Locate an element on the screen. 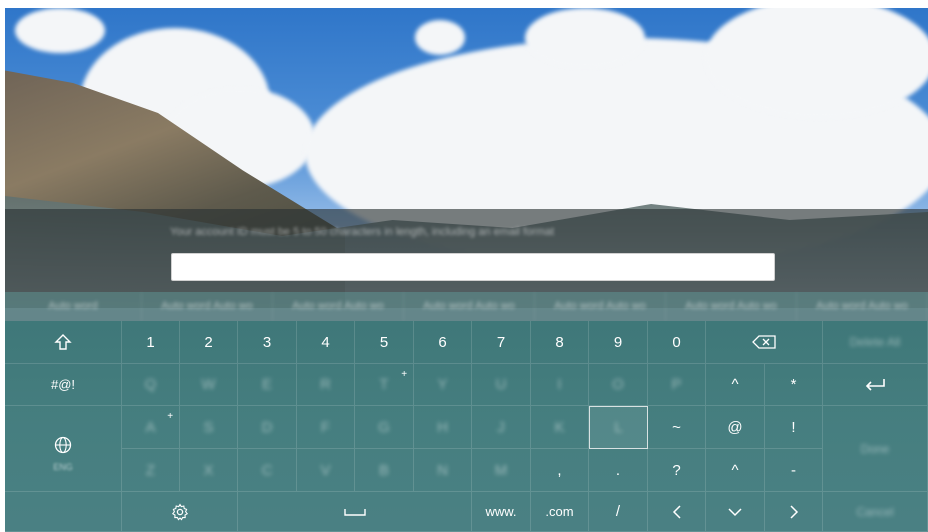 This screenshot has width=928, height=532. key-label: J is located at coordinates (501, 427).